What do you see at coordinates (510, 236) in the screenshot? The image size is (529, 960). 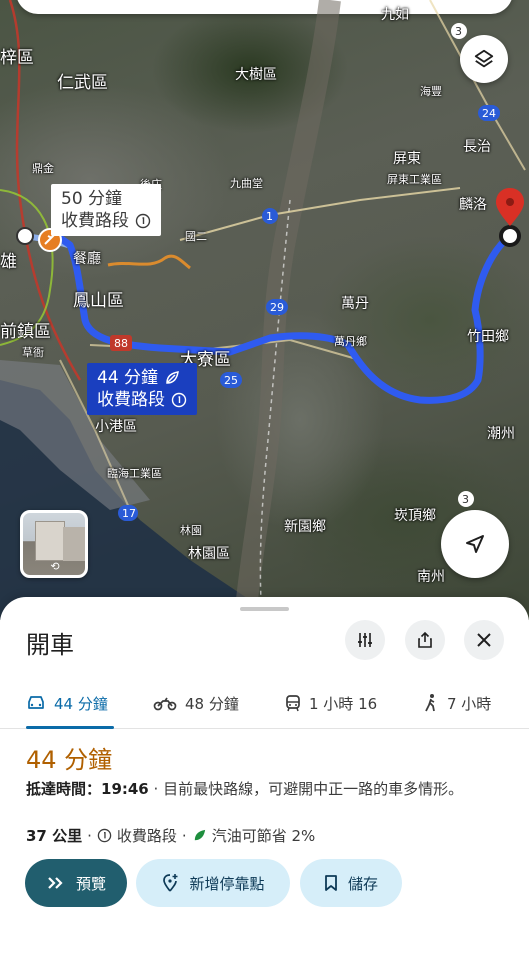 I see `destination-ring` at bounding box center [510, 236].